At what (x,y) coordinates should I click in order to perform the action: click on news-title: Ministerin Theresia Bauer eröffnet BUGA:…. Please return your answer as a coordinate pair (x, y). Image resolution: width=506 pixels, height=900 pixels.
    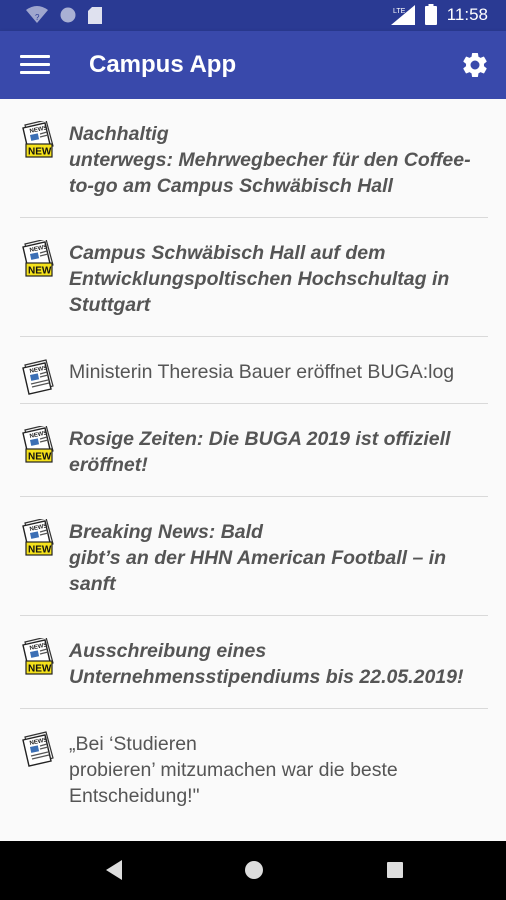
    Looking at the image, I should click on (262, 372).